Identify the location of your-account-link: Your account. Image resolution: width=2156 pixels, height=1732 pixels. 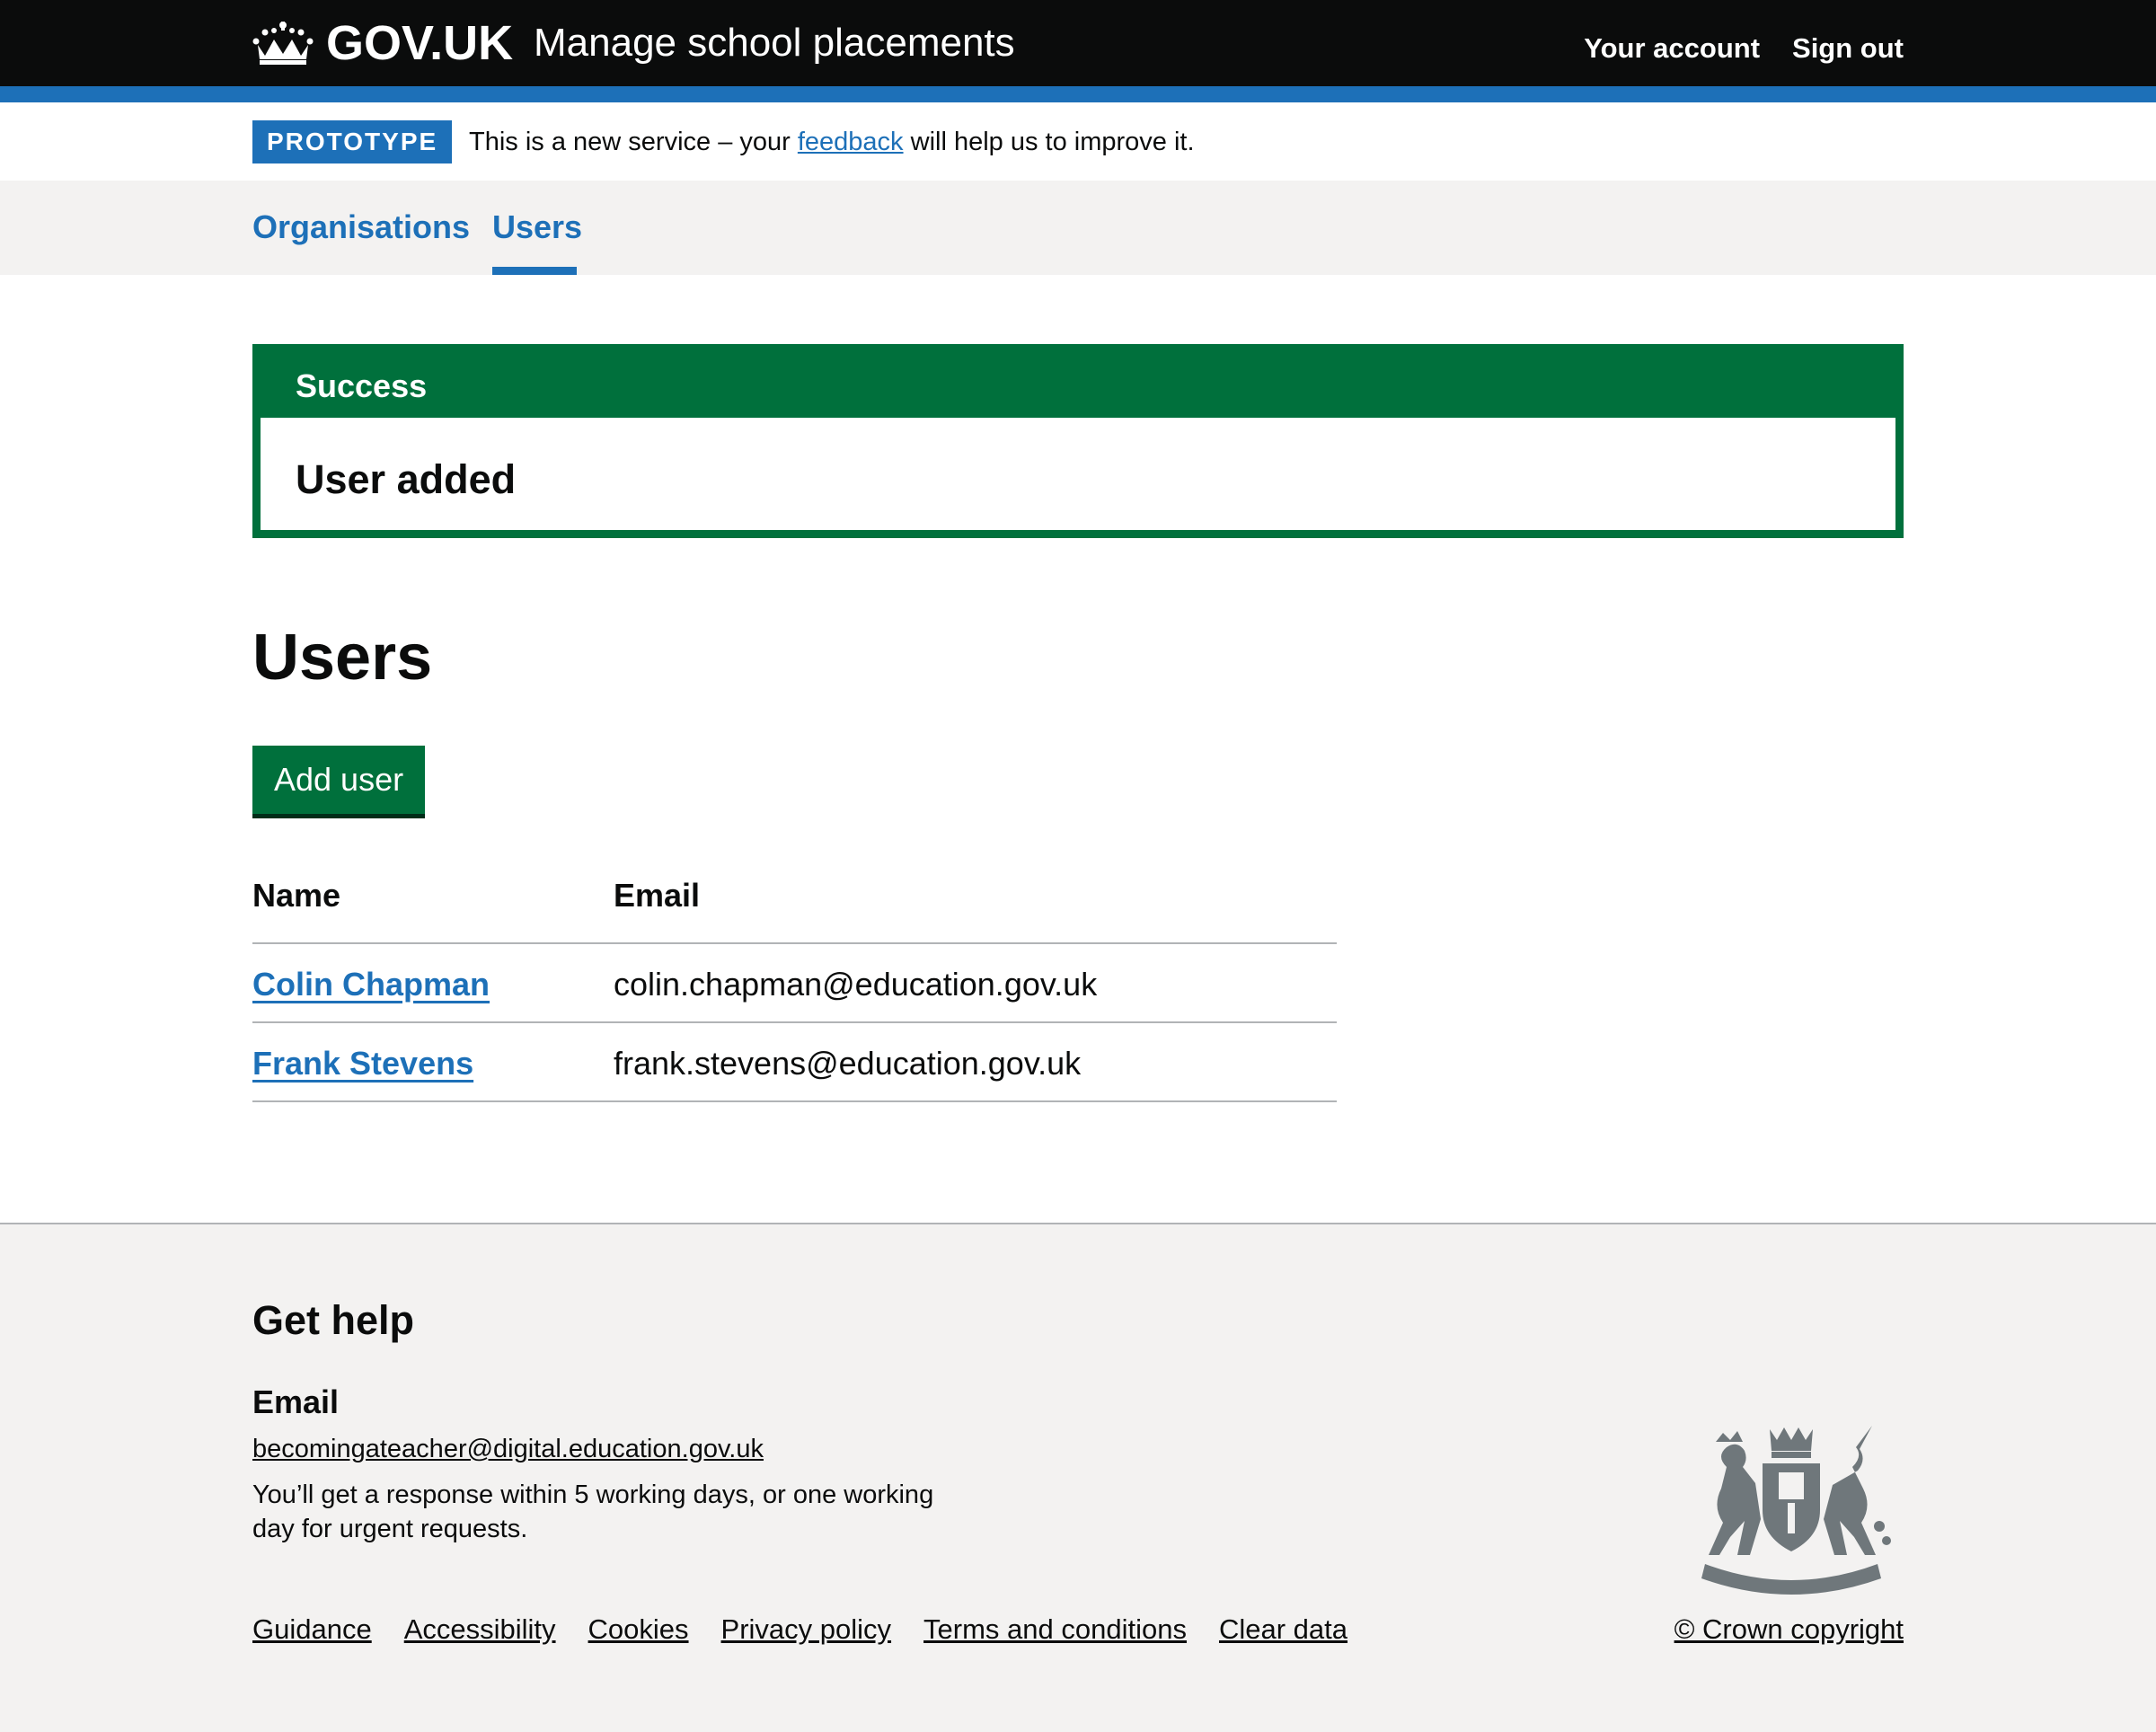
(1672, 48).